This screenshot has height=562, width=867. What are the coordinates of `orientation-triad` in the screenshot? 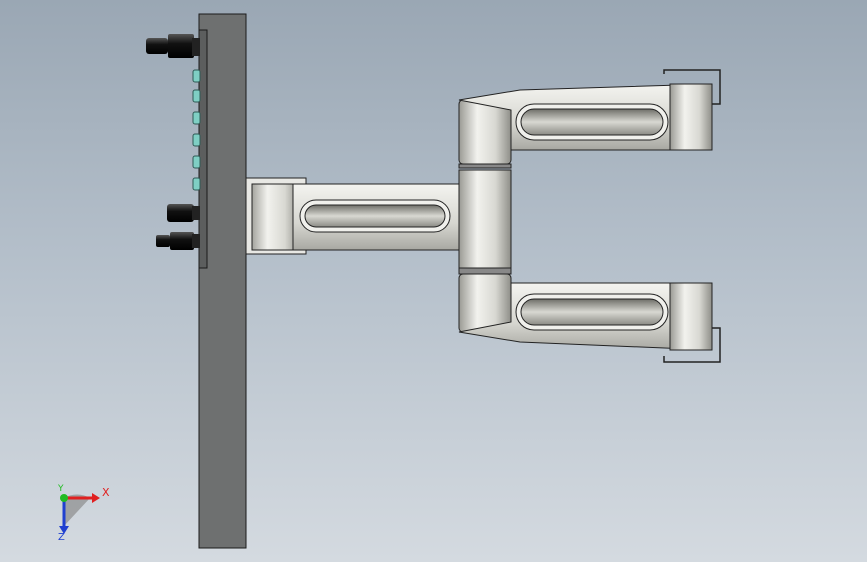 It's located at (79, 513).